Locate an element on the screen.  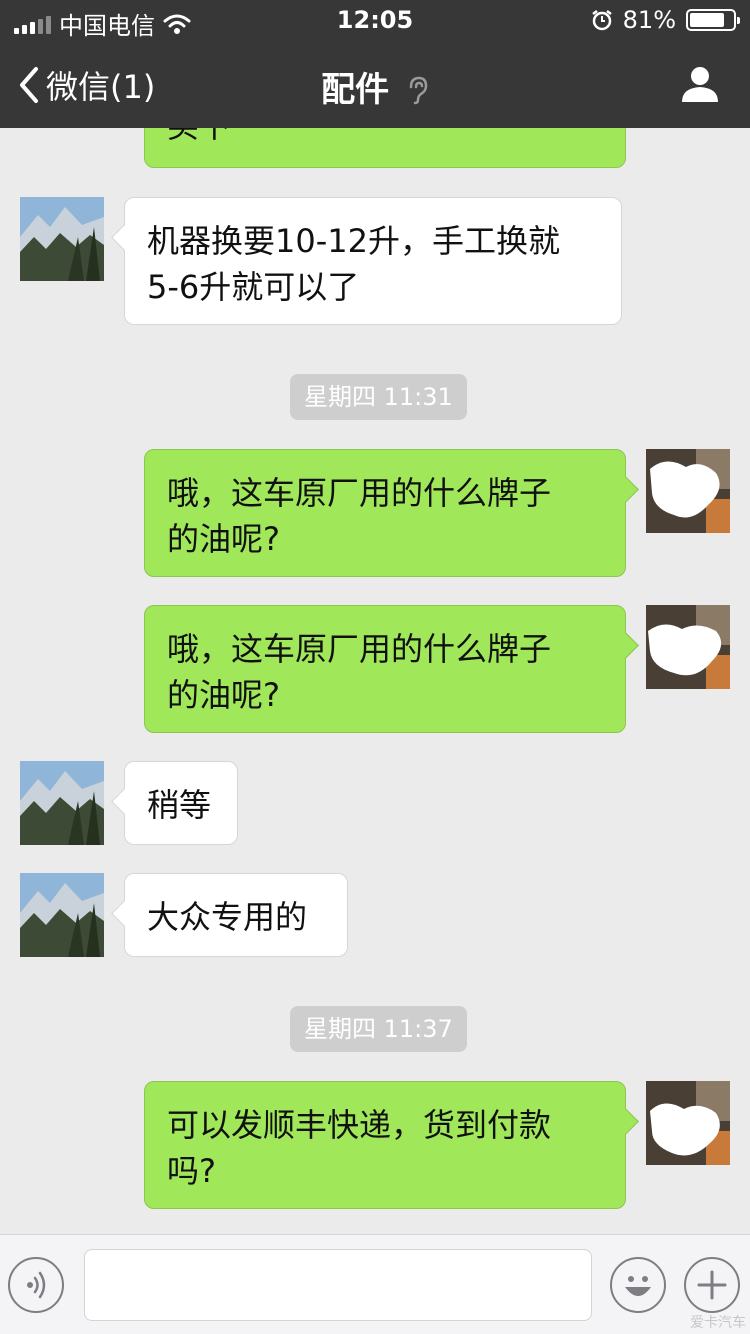
profile-icon is located at coordinates (700, 84).